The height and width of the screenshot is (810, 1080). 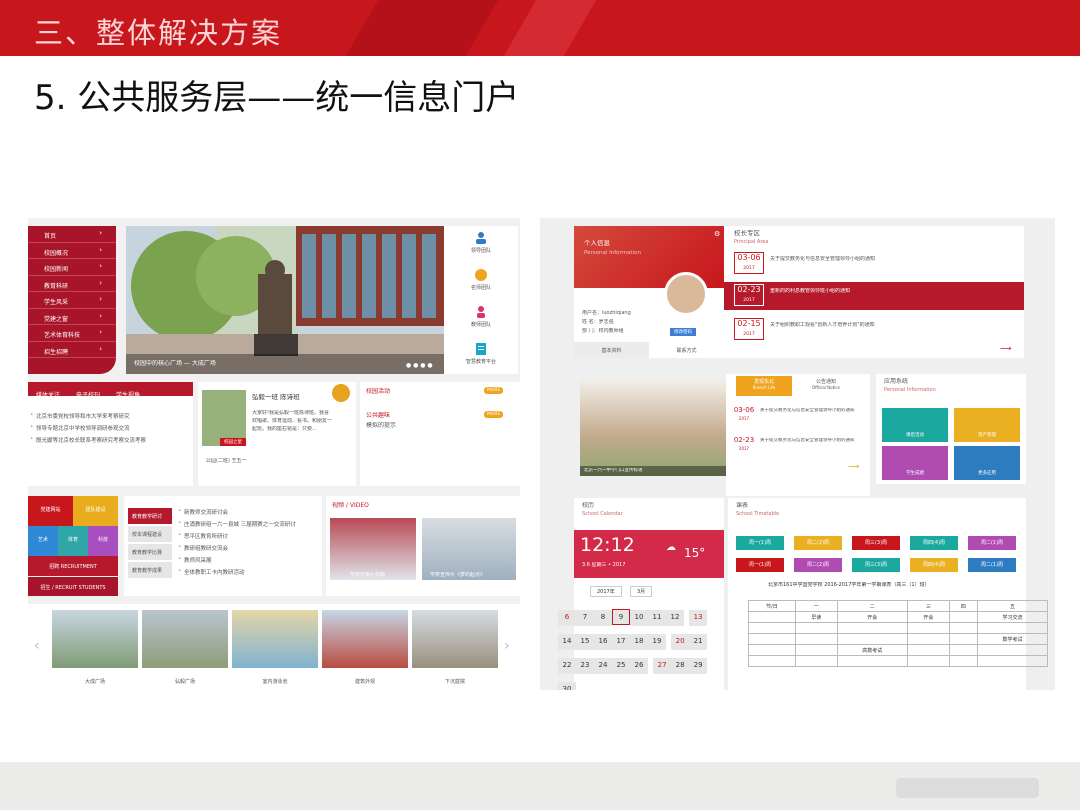 I want to click on tab-contact: 联系方式, so click(x=686, y=350).